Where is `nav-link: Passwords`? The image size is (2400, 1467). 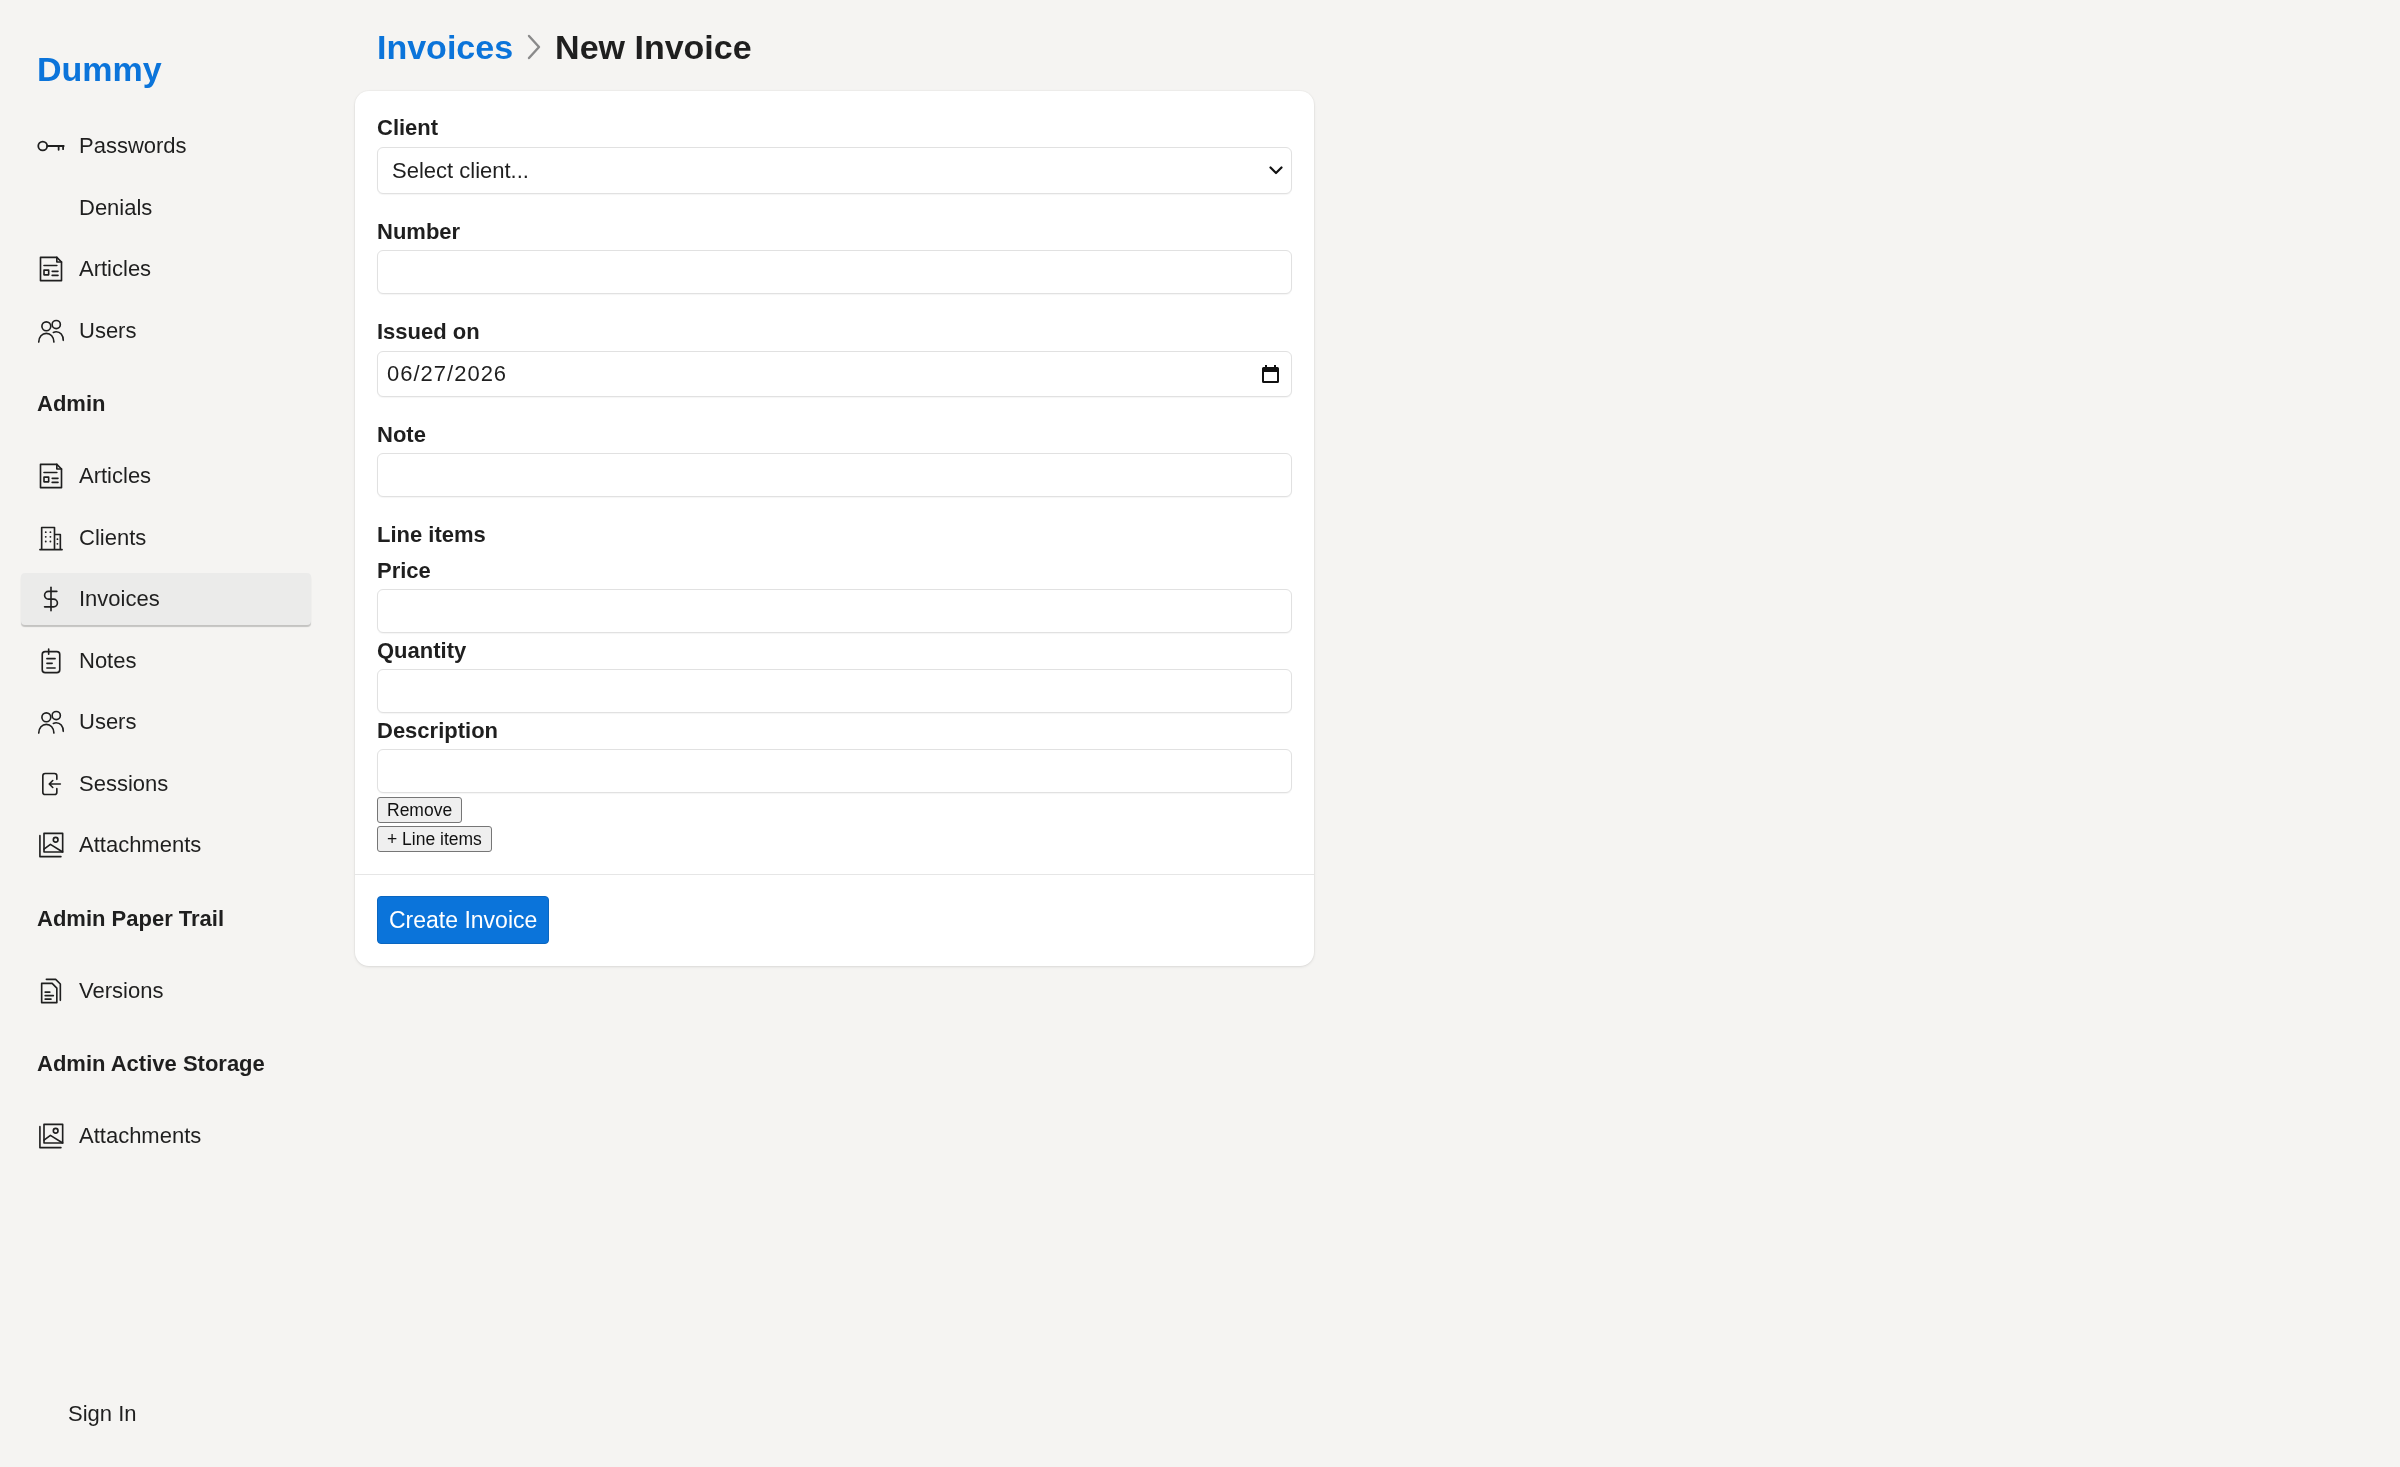
nav-link: Passwords is located at coordinates (166, 146).